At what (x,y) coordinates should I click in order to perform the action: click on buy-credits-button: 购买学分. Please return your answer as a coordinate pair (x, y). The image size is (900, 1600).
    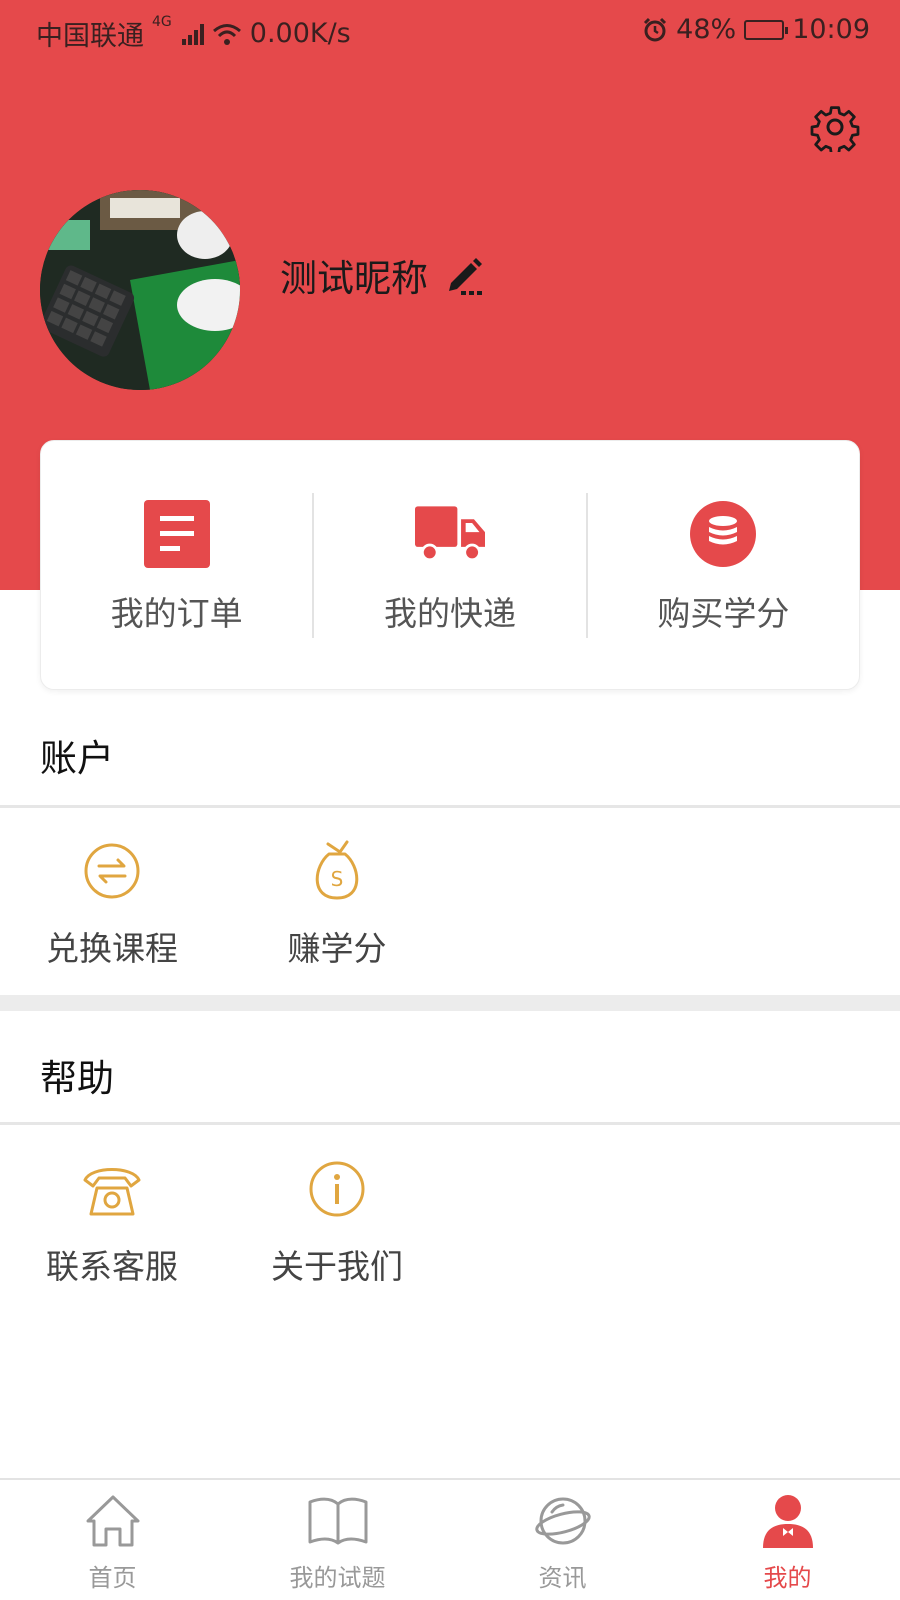
    Looking at the image, I should click on (723, 565).